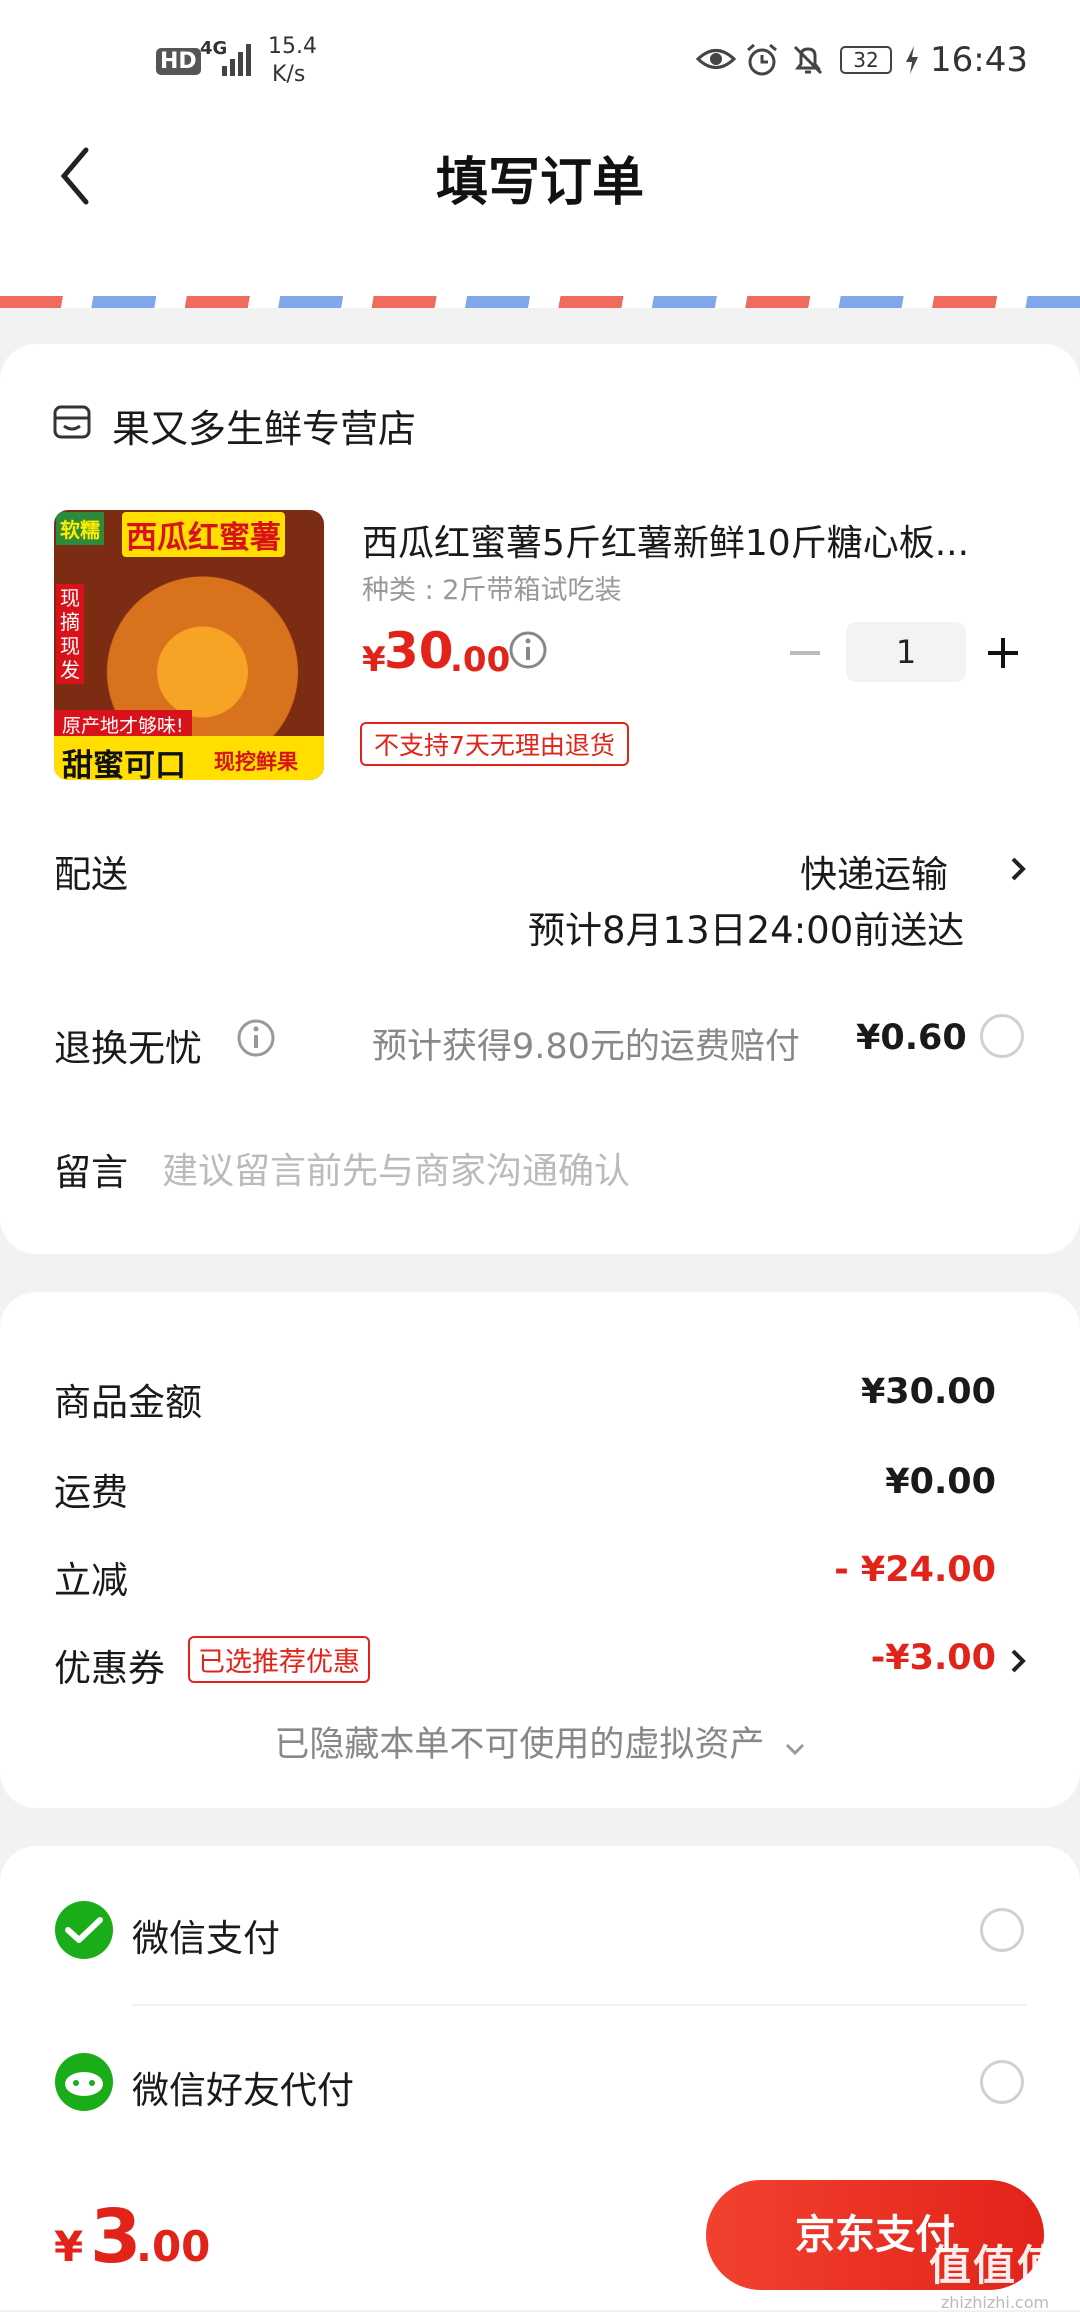  Describe the element at coordinates (189, 758) in the screenshot. I see `thumb-bottom-strip: 甜蜜可口 现挖鲜果` at that location.